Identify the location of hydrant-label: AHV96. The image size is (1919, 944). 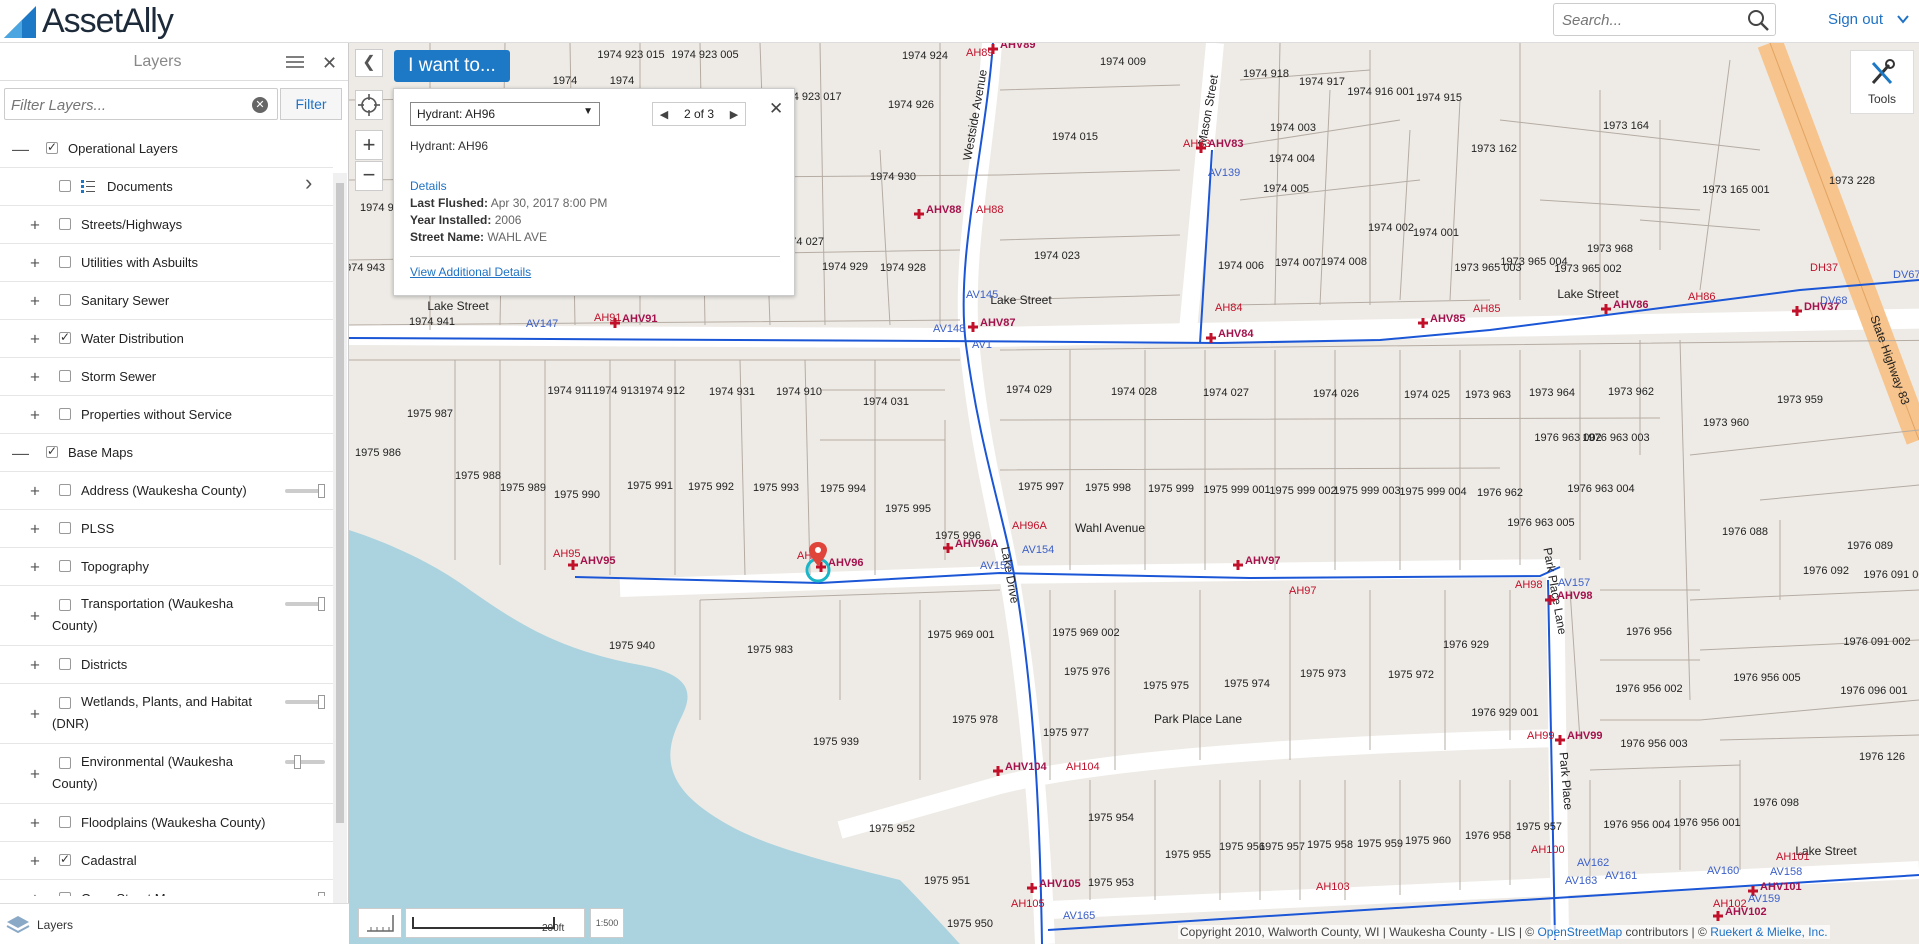
(845, 563).